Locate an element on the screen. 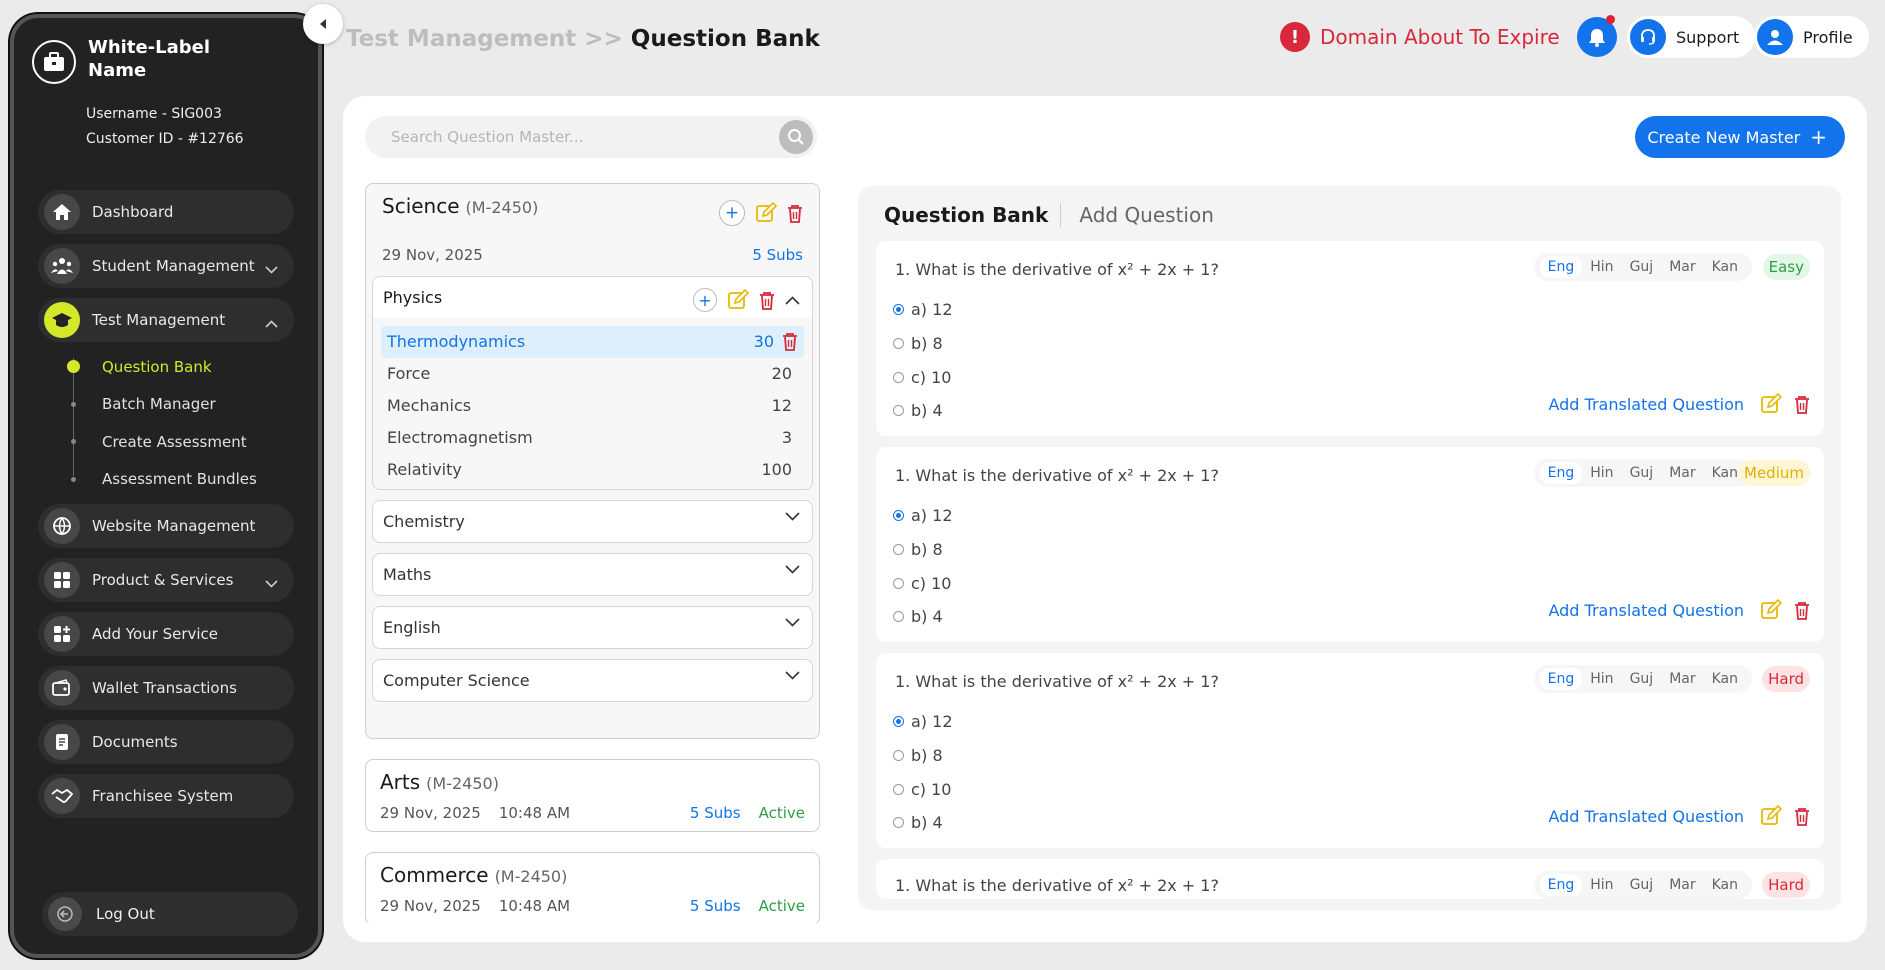 Image resolution: width=1885 pixels, height=970 pixels. sidebar-item-add-service: Add Your Service is located at coordinates (166, 634).